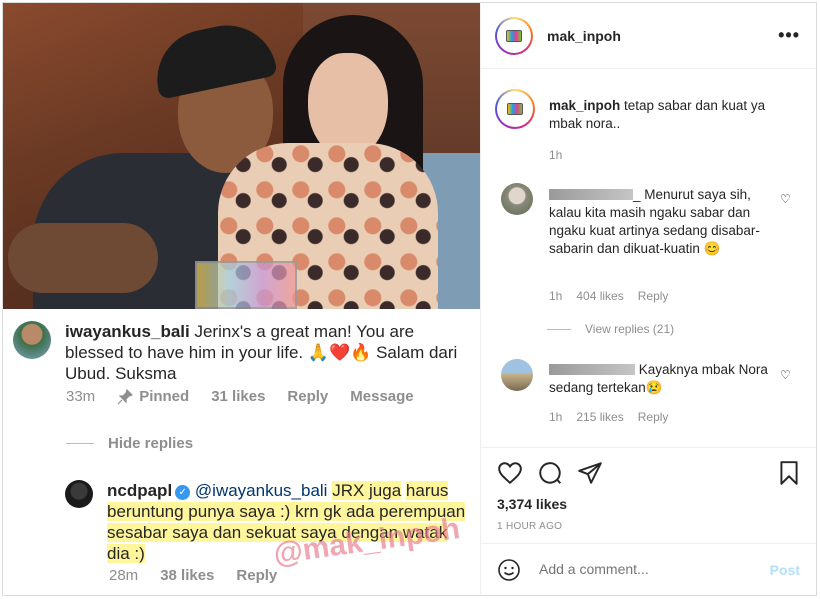 This screenshot has height=599, width=820. What do you see at coordinates (124, 575) in the screenshot?
I see `reply-time: 28m` at bounding box center [124, 575].